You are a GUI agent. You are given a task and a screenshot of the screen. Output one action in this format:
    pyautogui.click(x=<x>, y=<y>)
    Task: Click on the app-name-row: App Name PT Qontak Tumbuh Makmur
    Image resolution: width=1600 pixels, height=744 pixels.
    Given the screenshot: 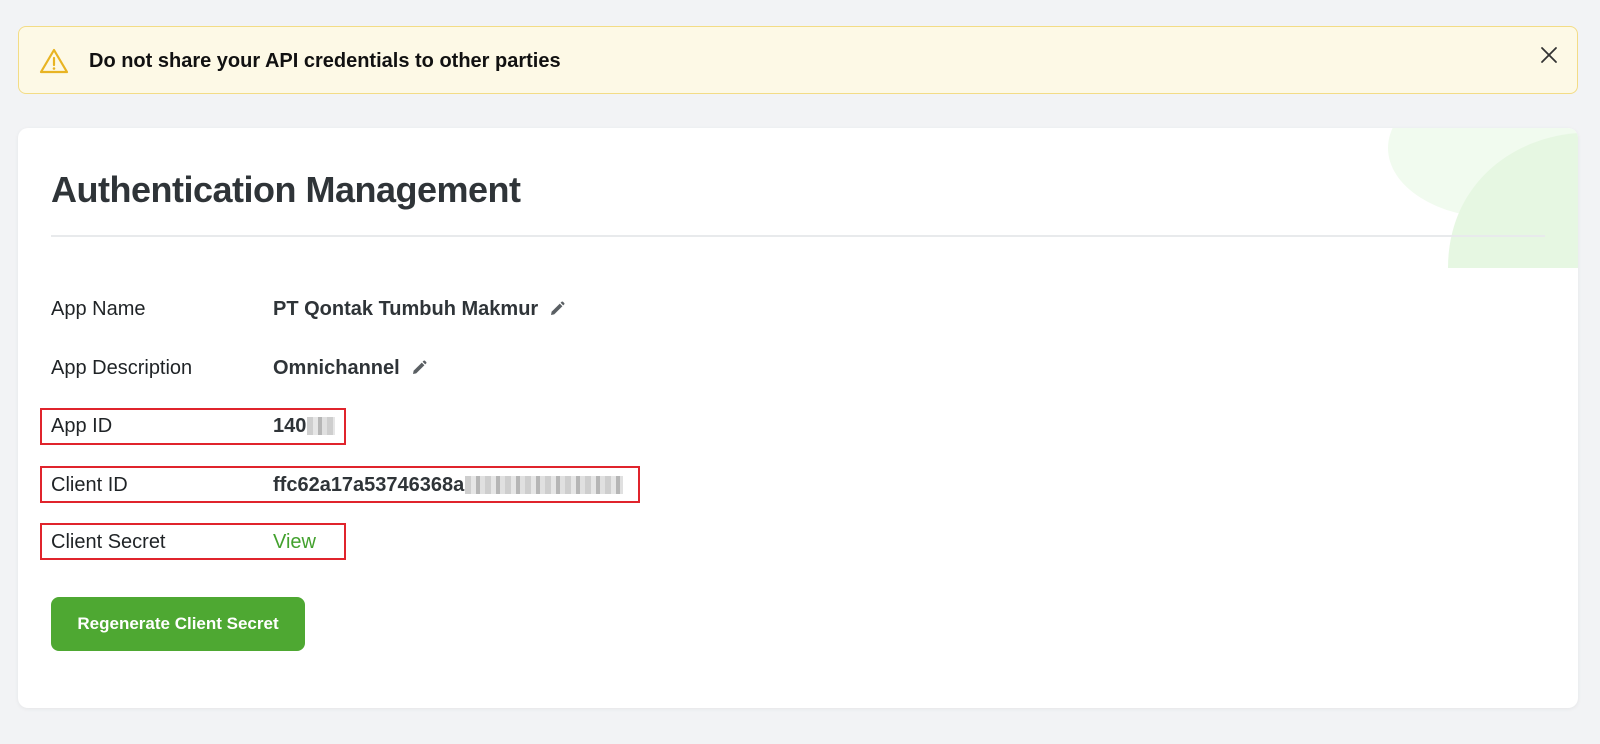 What is the action you would take?
    pyautogui.click(x=551, y=309)
    